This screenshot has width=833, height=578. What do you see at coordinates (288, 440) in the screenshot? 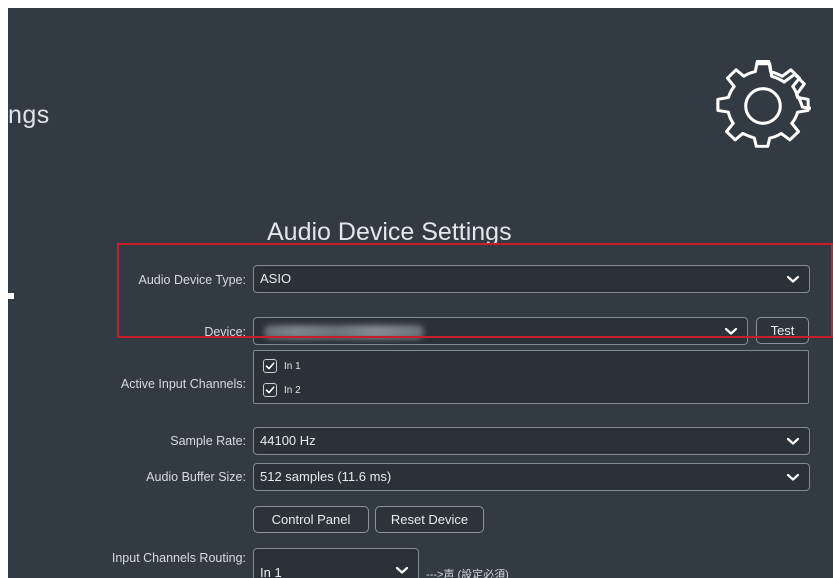
I see `sample-rate-value: 44100 Hz` at bounding box center [288, 440].